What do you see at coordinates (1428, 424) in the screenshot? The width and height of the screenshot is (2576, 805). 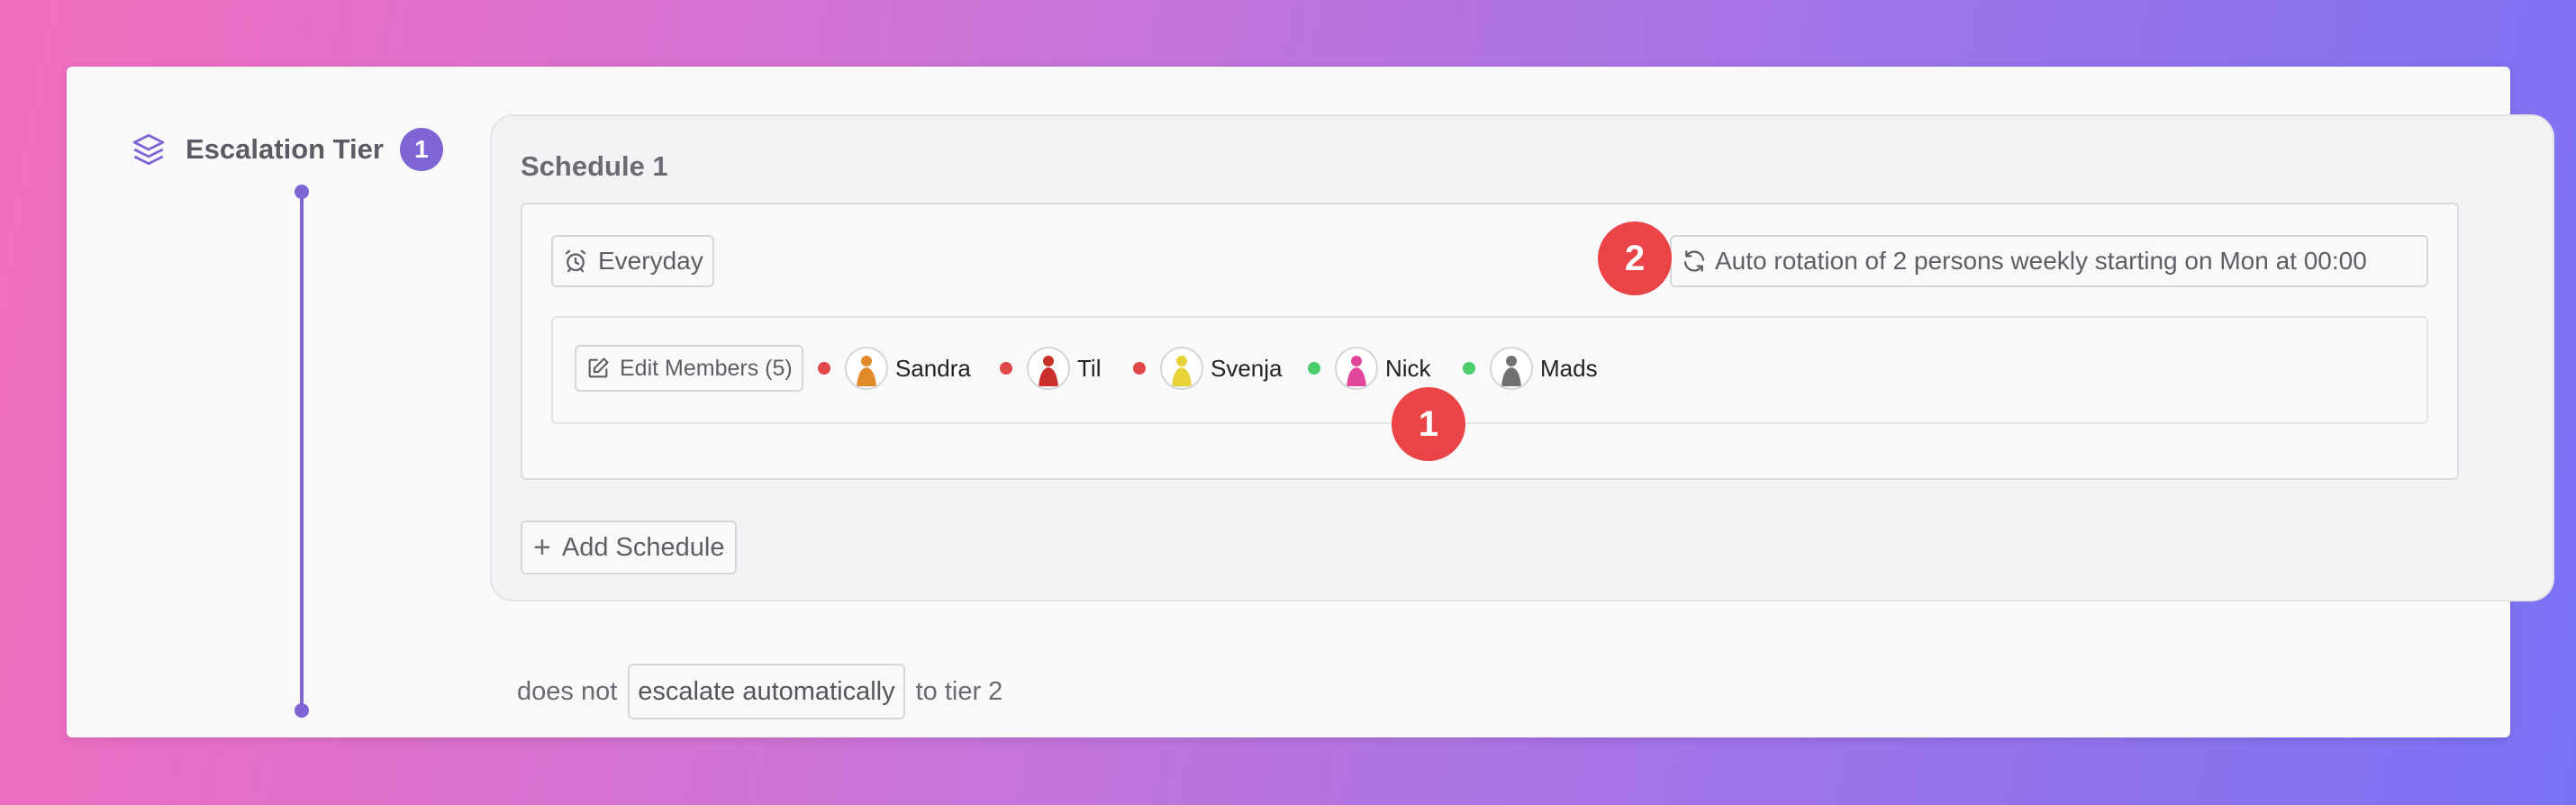 I see `annotation-marker-1: 1` at bounding box center [1428, 424].